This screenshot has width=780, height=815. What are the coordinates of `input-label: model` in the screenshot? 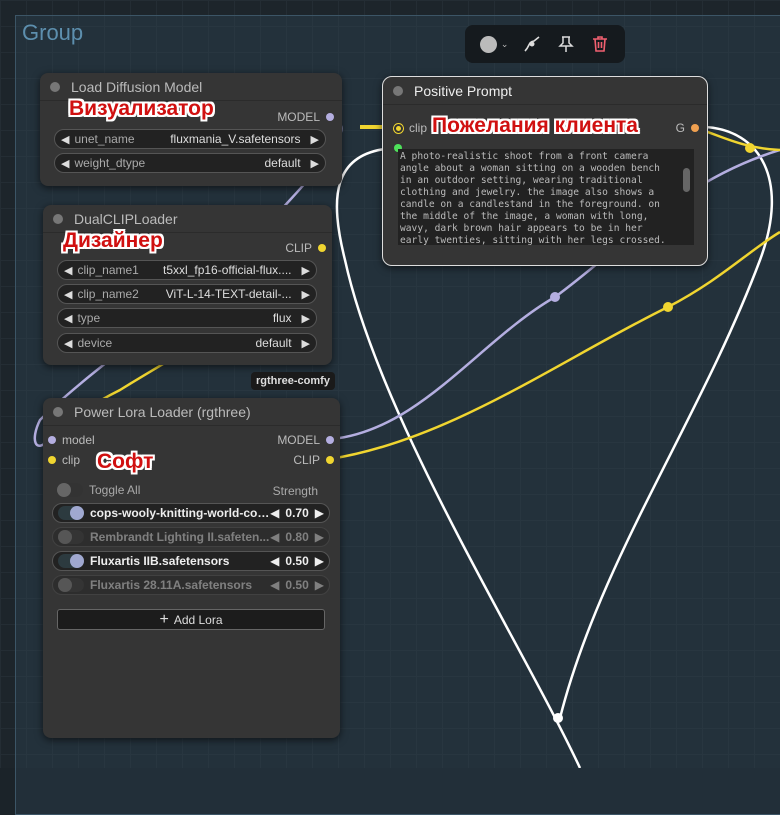 It's located at (78, 440).